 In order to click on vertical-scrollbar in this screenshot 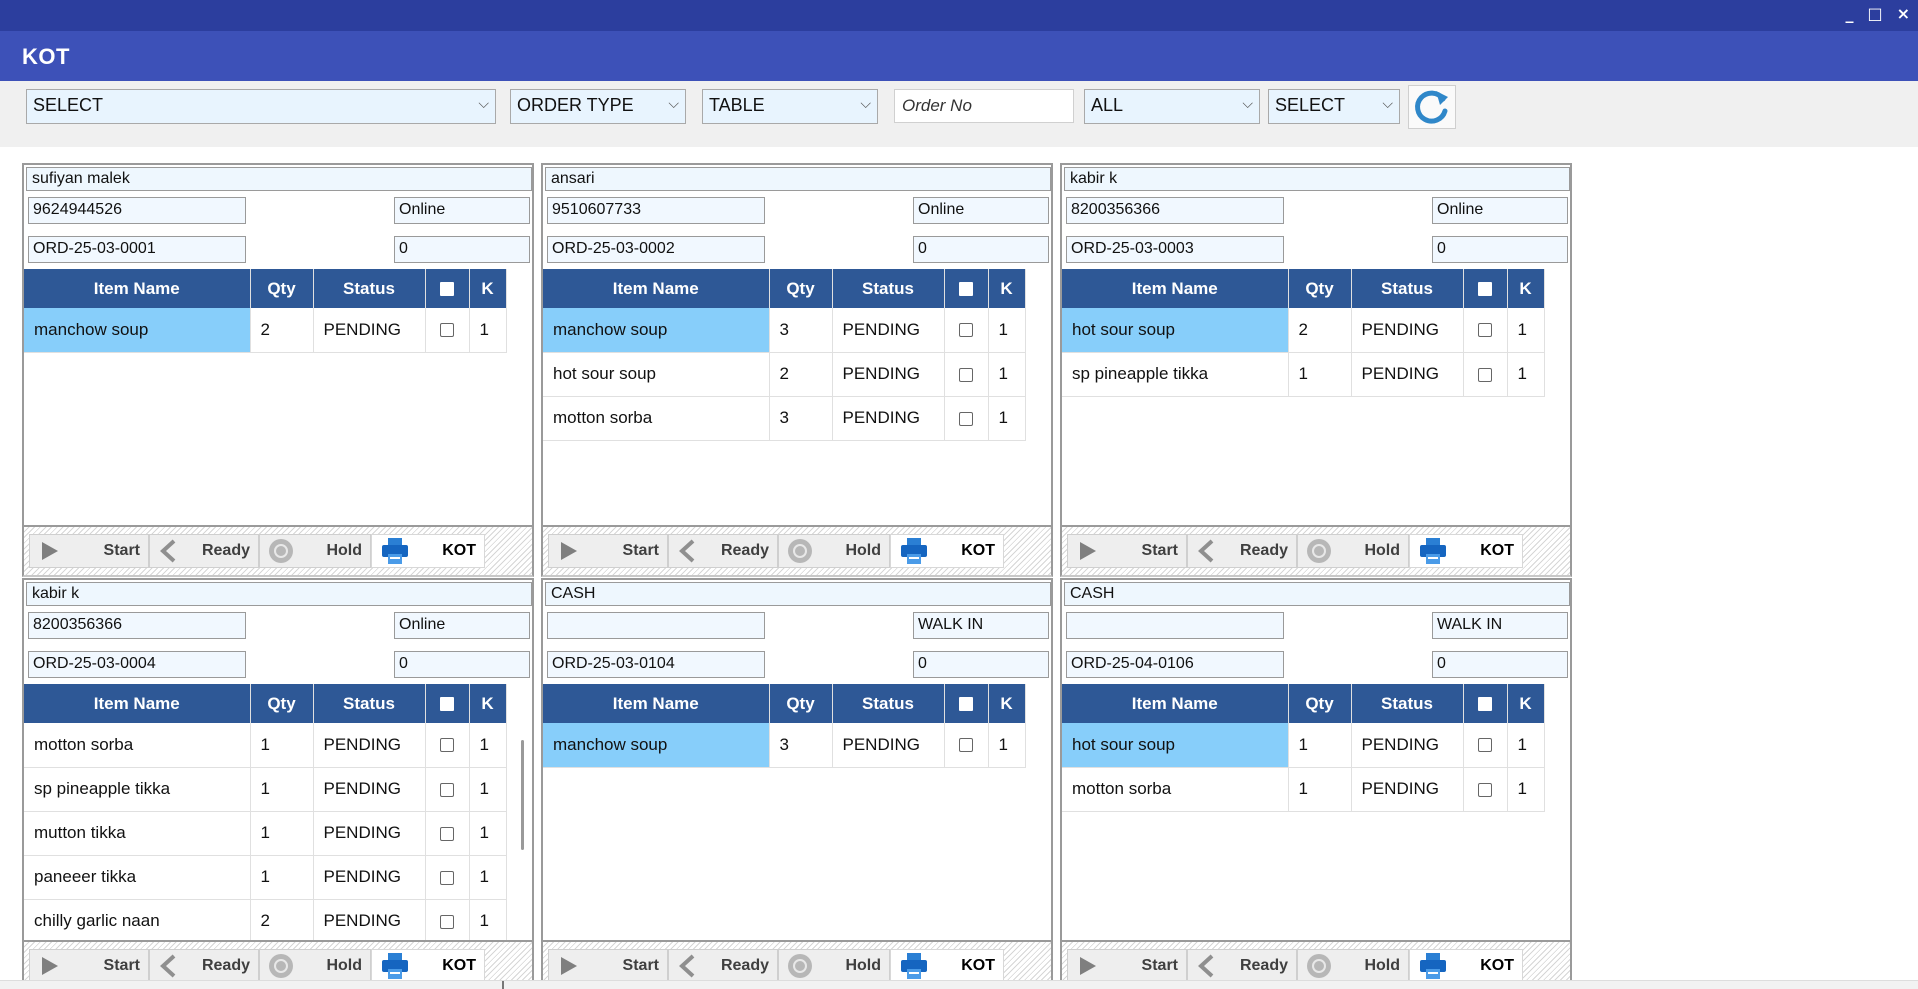, I will do `click(522, 795)`.